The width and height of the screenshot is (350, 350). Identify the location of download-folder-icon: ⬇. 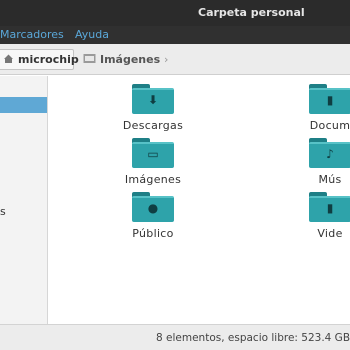
(153, 99).